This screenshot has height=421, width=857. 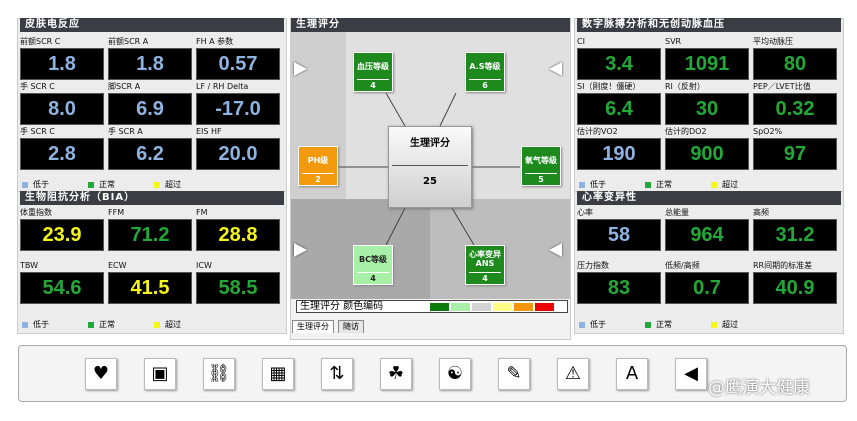 What do you see at coordinates (337, 374) in the screenshot?
I see `up-down-arrows-icon: ⇅` at bounding box center [337, 374].